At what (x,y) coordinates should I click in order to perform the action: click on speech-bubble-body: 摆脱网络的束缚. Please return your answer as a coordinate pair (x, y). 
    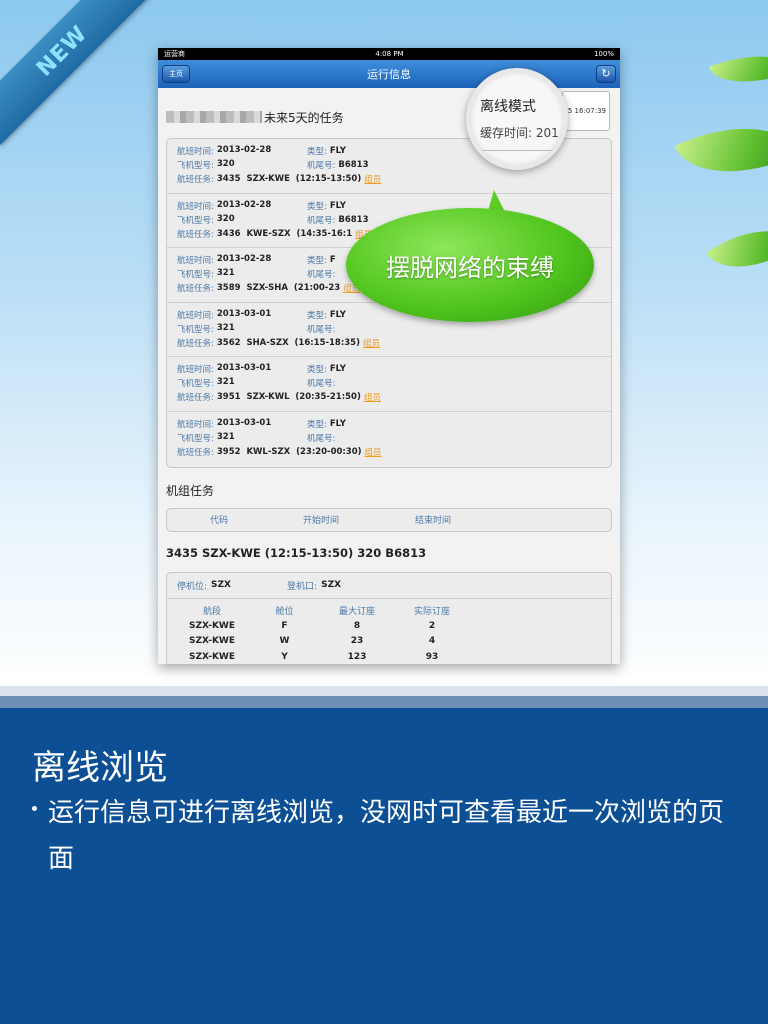
    Looking at the image, I should click on (470, 265).